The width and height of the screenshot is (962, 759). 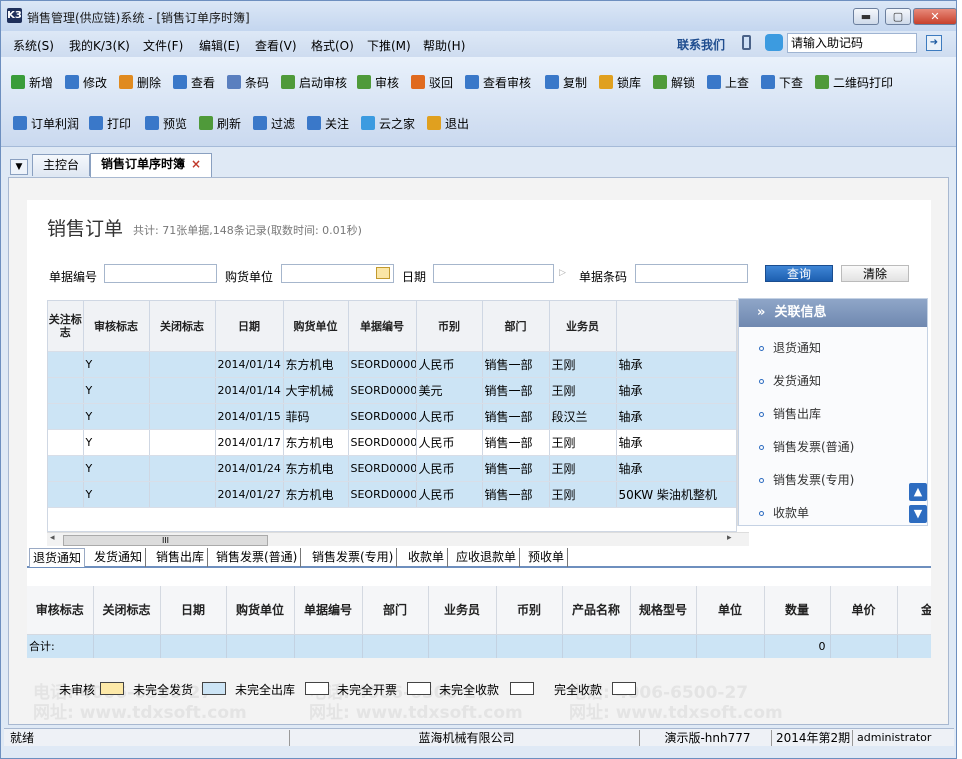 What do you see at coordinates (249, 326) in the screenshot?
I see `grid-column-header: 日期` at bounding box center [249, 326].